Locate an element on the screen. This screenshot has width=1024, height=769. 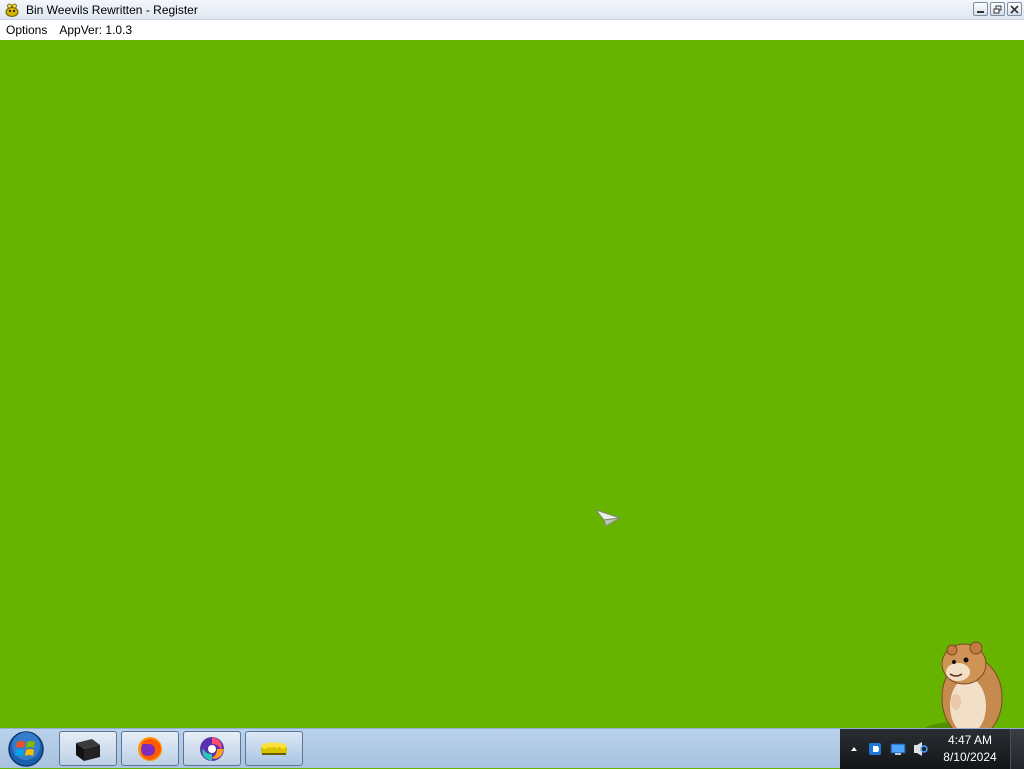
weevil-icon is located at coordinates (12, 10).